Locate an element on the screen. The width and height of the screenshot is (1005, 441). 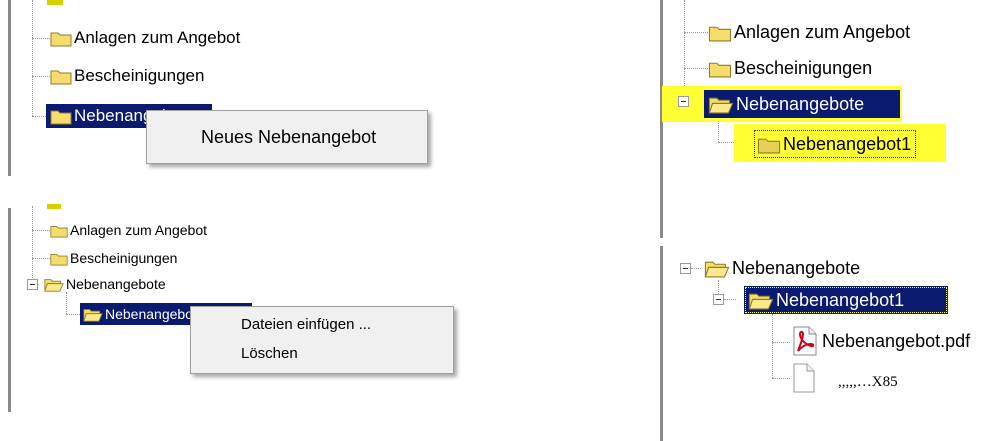
menu-item-loeschen: Löschen is located at coordinates (269, 353).